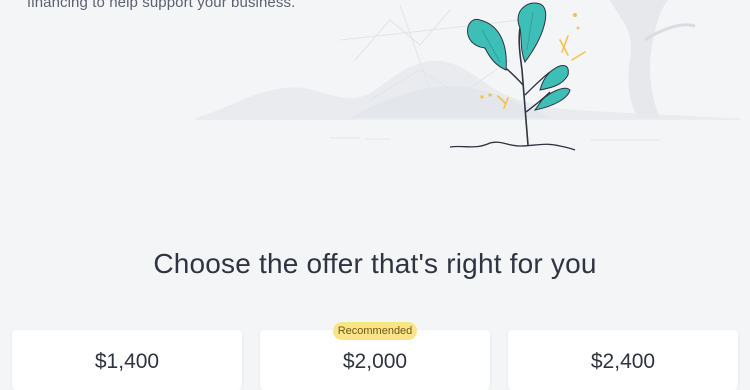  I want to click on offer-card-3: $2,400, so click(623, 360).